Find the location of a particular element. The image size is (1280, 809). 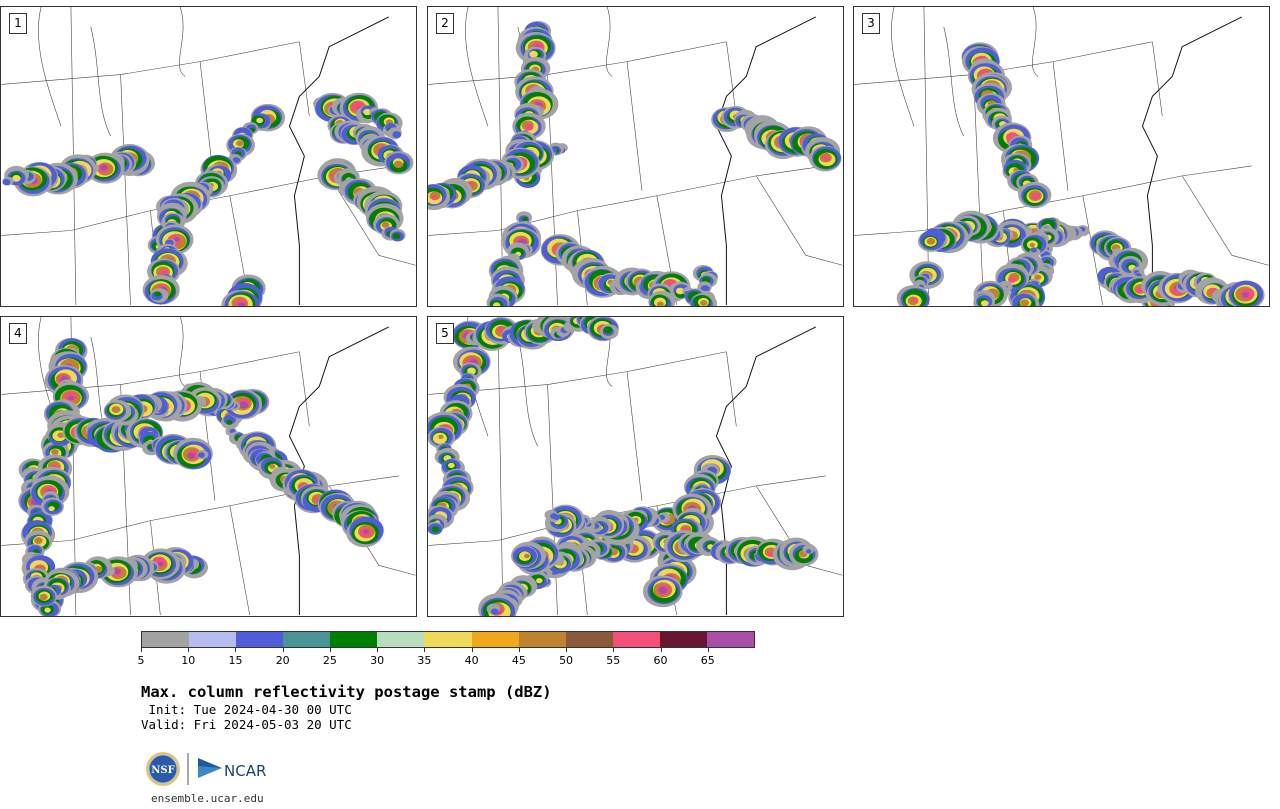

member-panel-1: 1 is located at coordinates (208, 156).